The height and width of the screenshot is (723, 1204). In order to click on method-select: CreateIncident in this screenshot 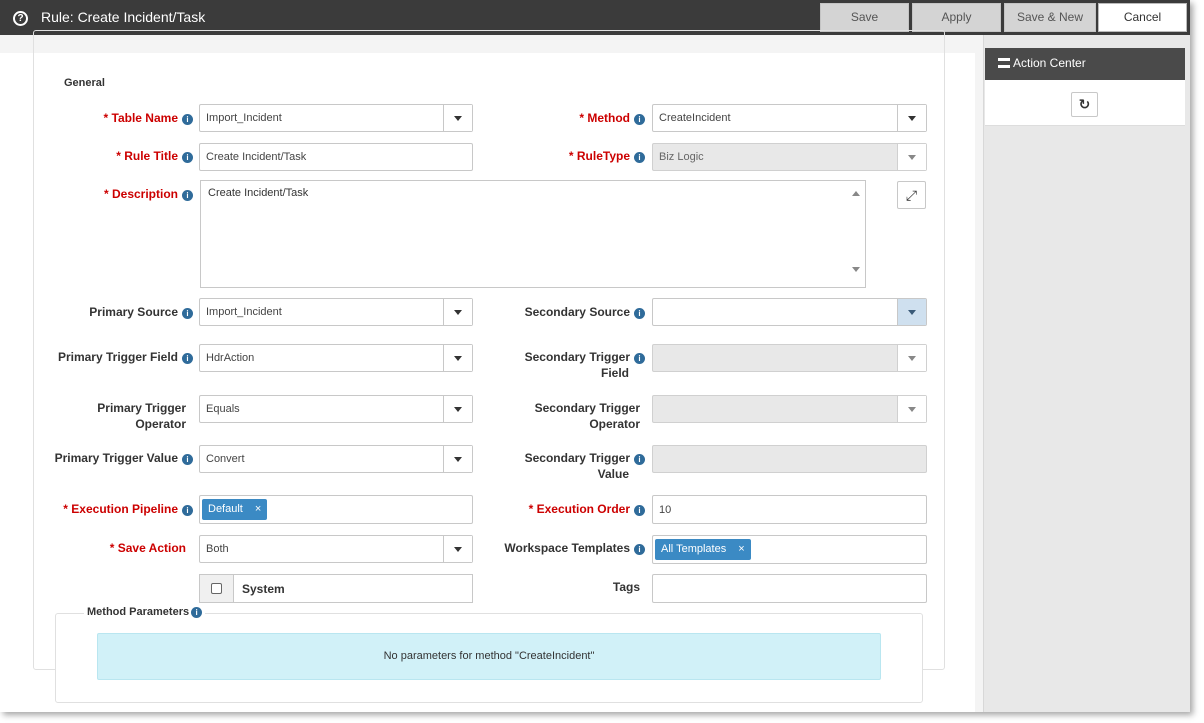, I will do `click(789, 118)`.